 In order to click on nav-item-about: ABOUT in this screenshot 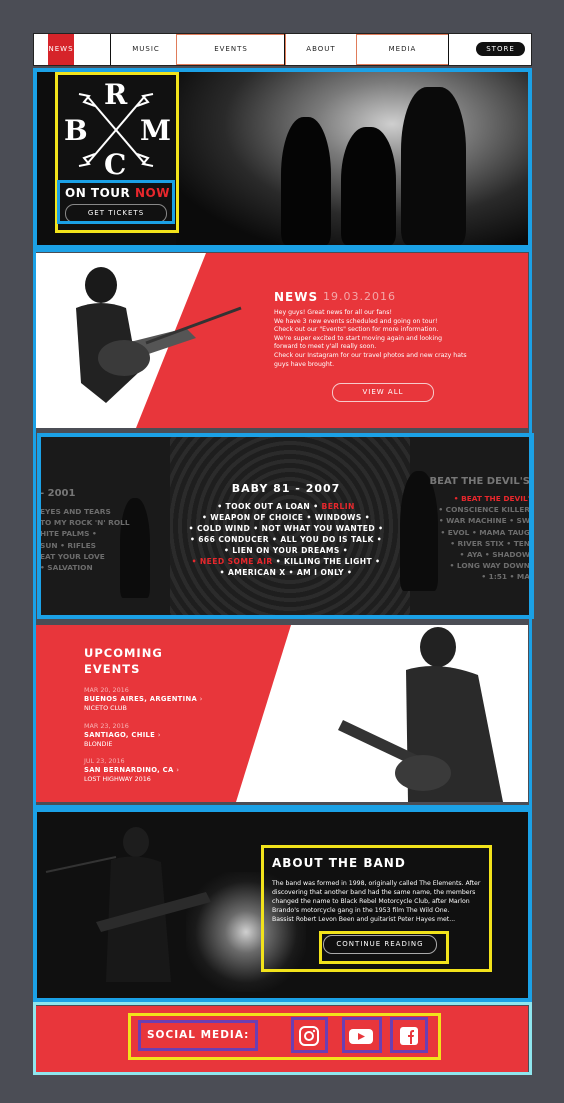, I will do `click(321, 49)`.